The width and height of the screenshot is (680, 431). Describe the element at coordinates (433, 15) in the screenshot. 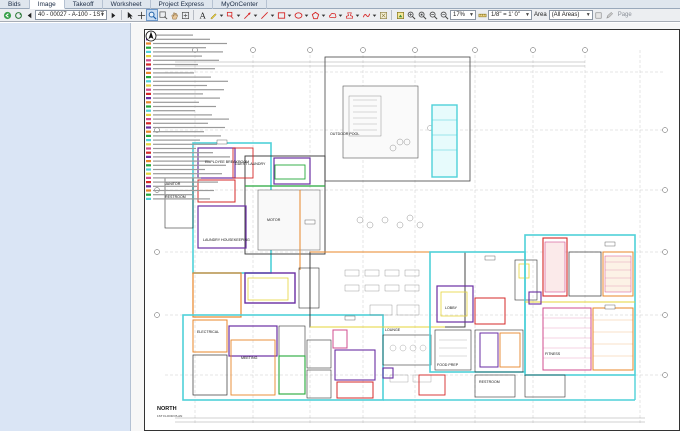

I see `zoom-width-icon` at that location.